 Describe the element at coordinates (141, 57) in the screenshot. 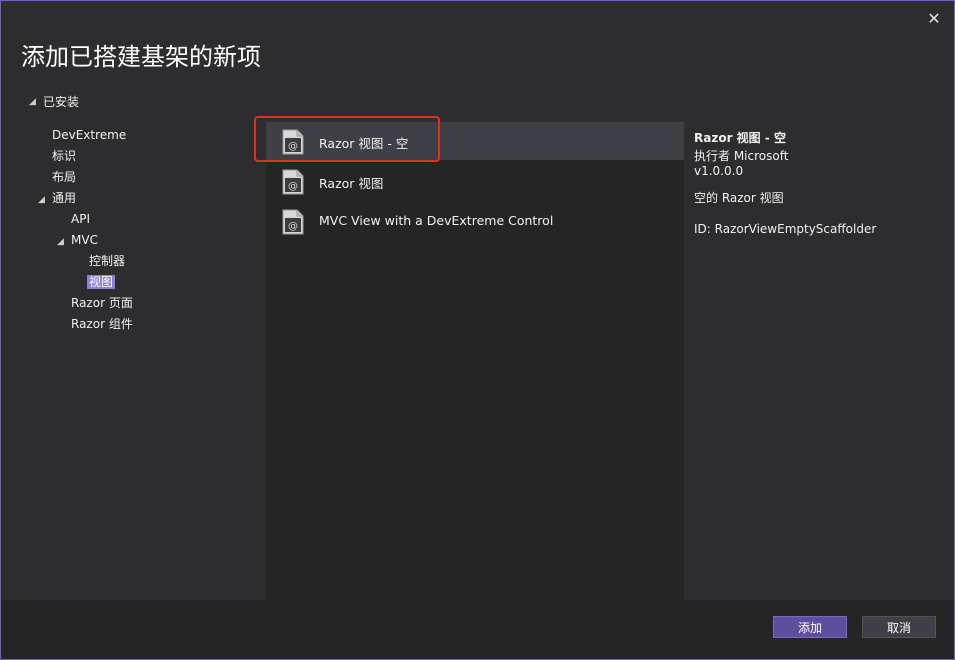

I see `dialog-title: 添加已搭建基架的新项` at that location.